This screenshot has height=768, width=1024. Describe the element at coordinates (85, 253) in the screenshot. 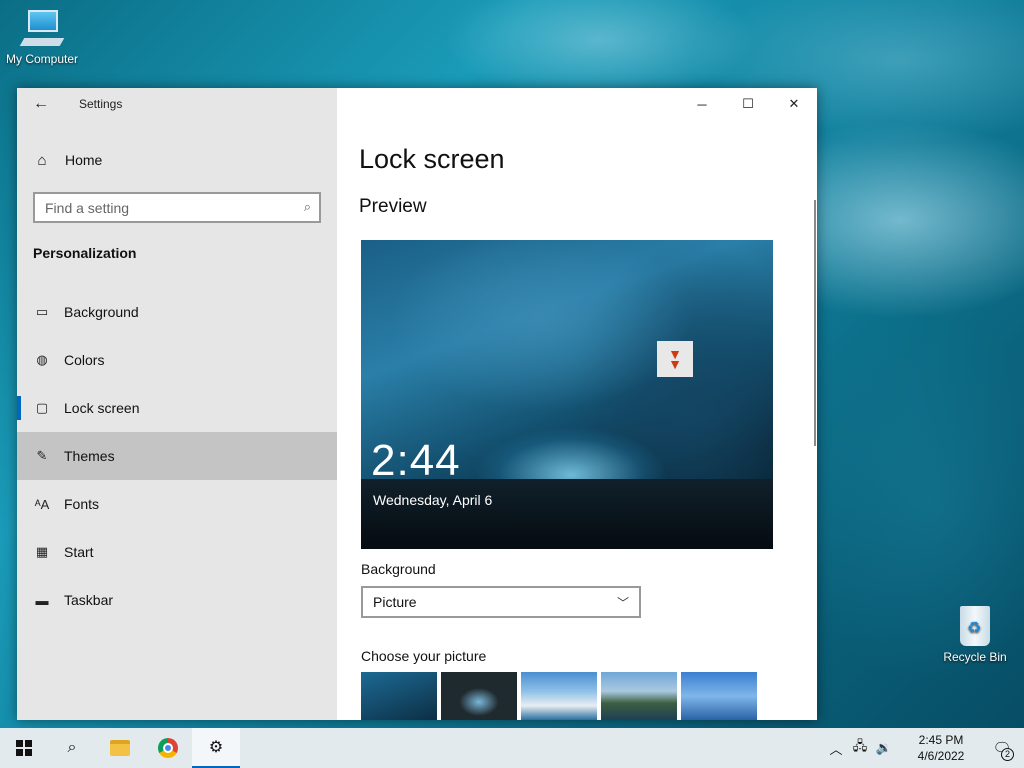

I see `section-title: Personalization` at that location.